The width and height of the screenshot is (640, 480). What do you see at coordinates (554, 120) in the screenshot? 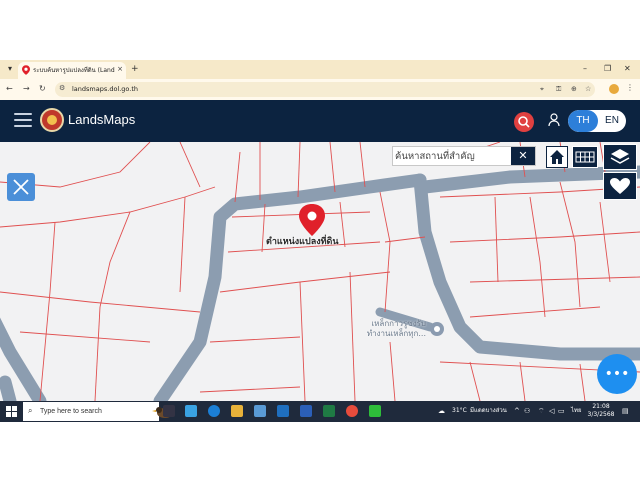
I see `user-icon` at bounding box center [554, 120].